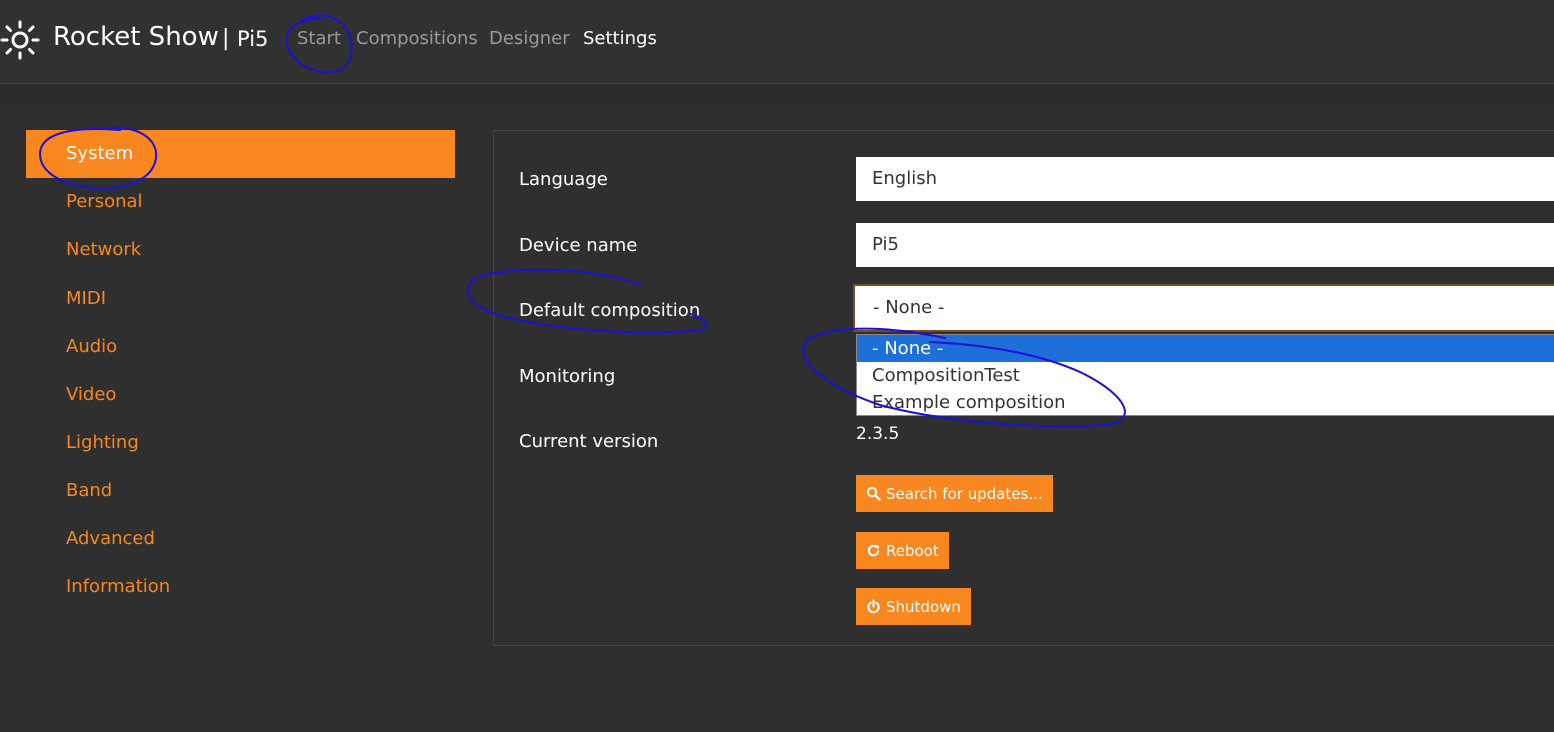 This screenshot has height=732, width=1554. I want to click on default-composition-label: Default composition, so click(610, 310).